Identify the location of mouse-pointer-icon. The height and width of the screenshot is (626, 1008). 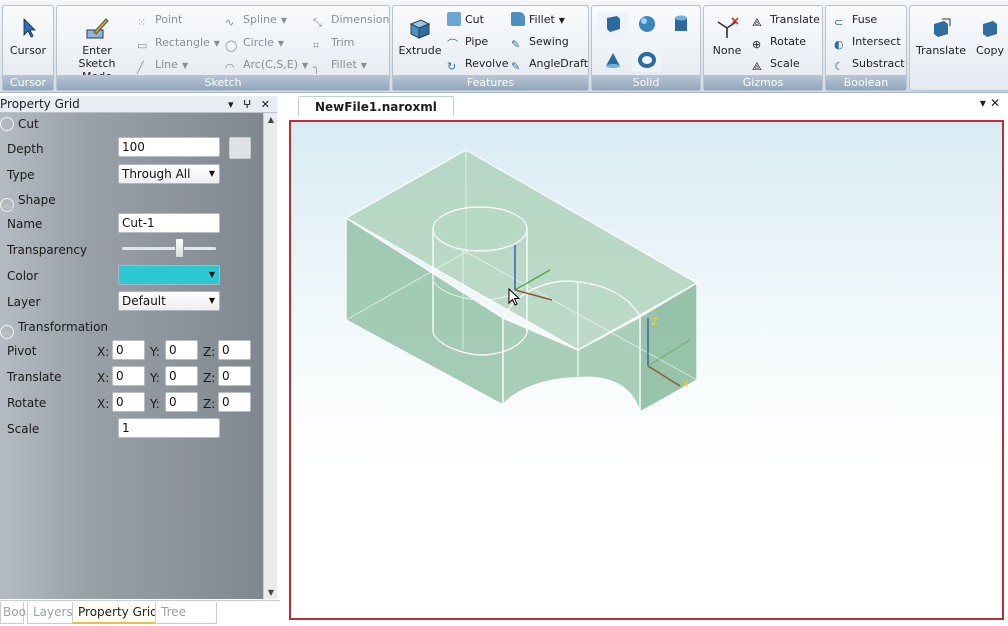
(514, 297).